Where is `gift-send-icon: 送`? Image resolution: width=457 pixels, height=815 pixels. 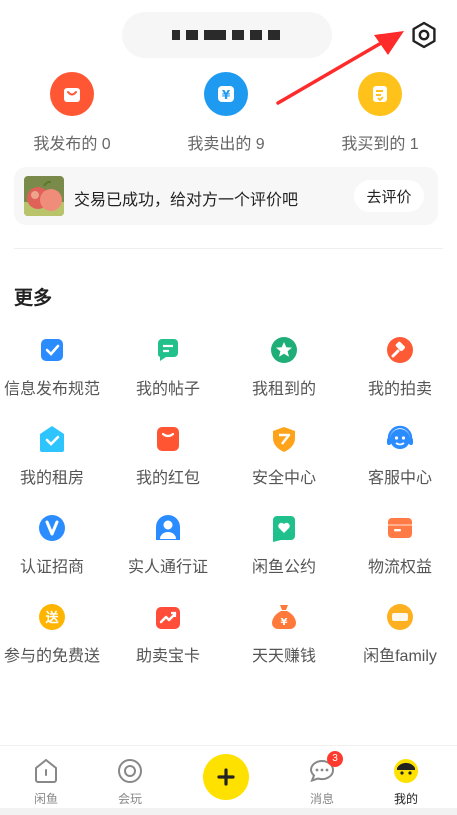
gift-send-icon: 送 is located at coordinates (52, 617).